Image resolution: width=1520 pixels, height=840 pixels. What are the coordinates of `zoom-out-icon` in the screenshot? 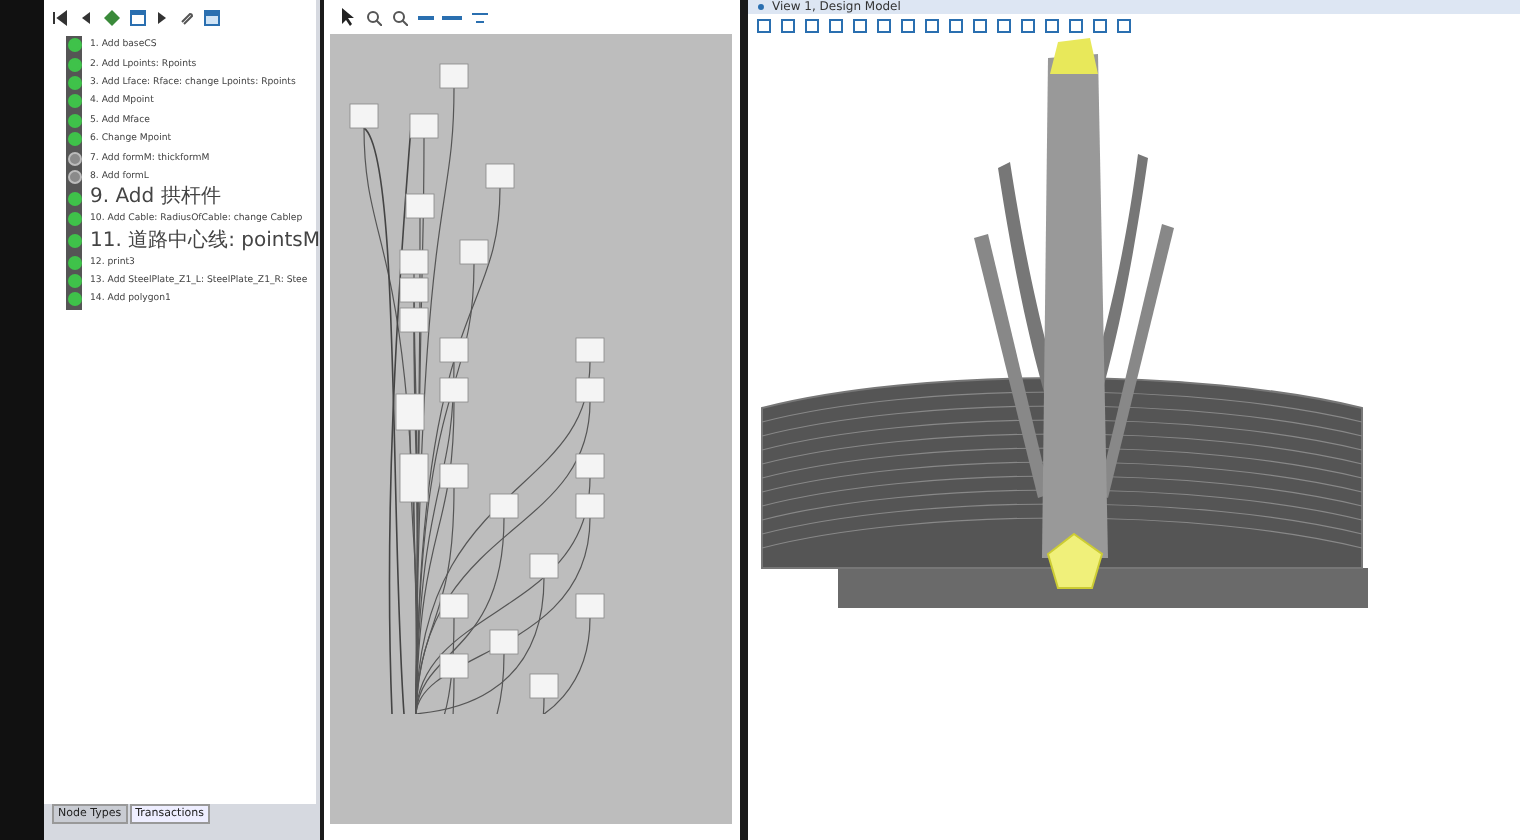 It's located at (400, 17).